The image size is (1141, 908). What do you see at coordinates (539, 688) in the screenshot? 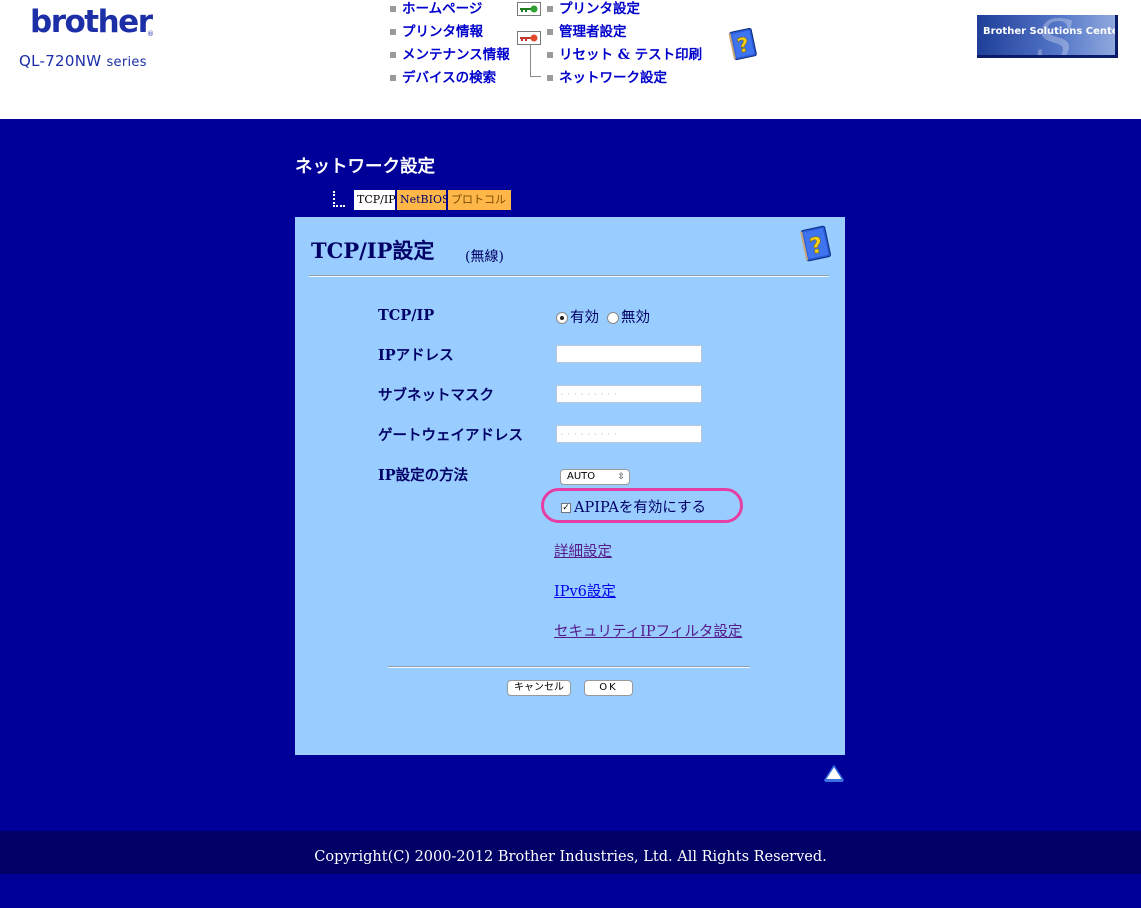
I see `cancel-button: キャンセル` at bounding box center [539, 688].